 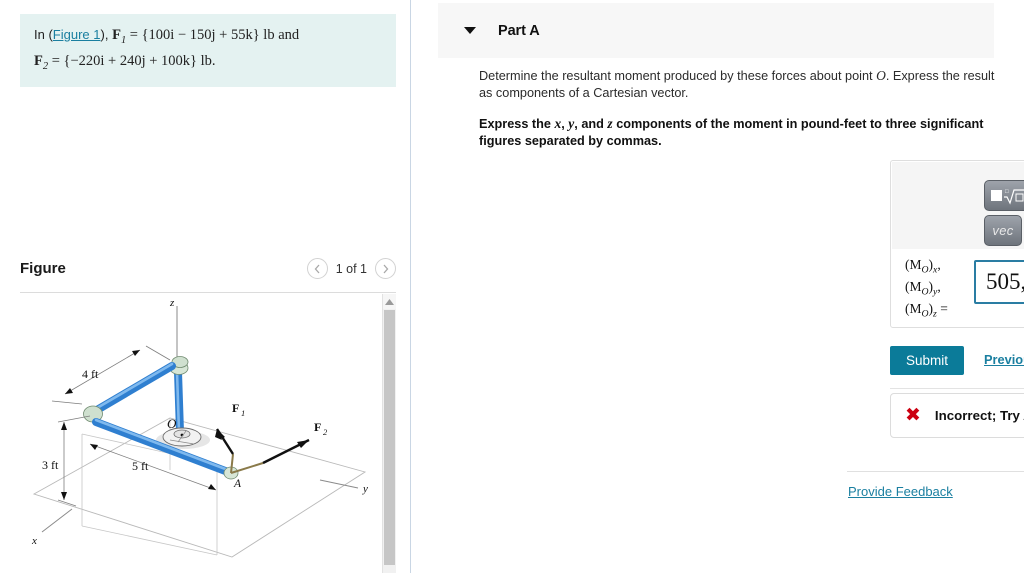 What do you see at coordinates (43, 268) in the screenshot?
I see `figure-panel-title: Figure` at bounding box center [43, 268].